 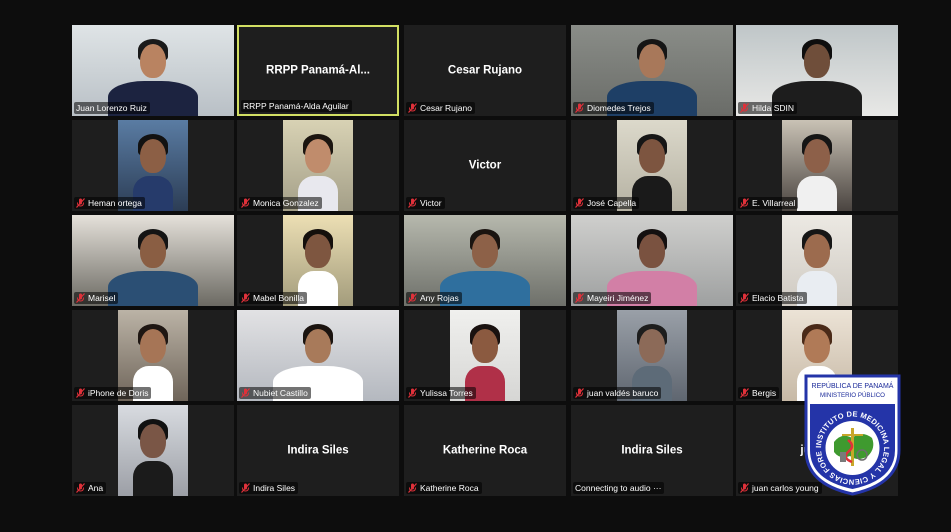 I want to click on participant-tile: Indira Siles Connecting to audio ···, so click(x=652, y=450).